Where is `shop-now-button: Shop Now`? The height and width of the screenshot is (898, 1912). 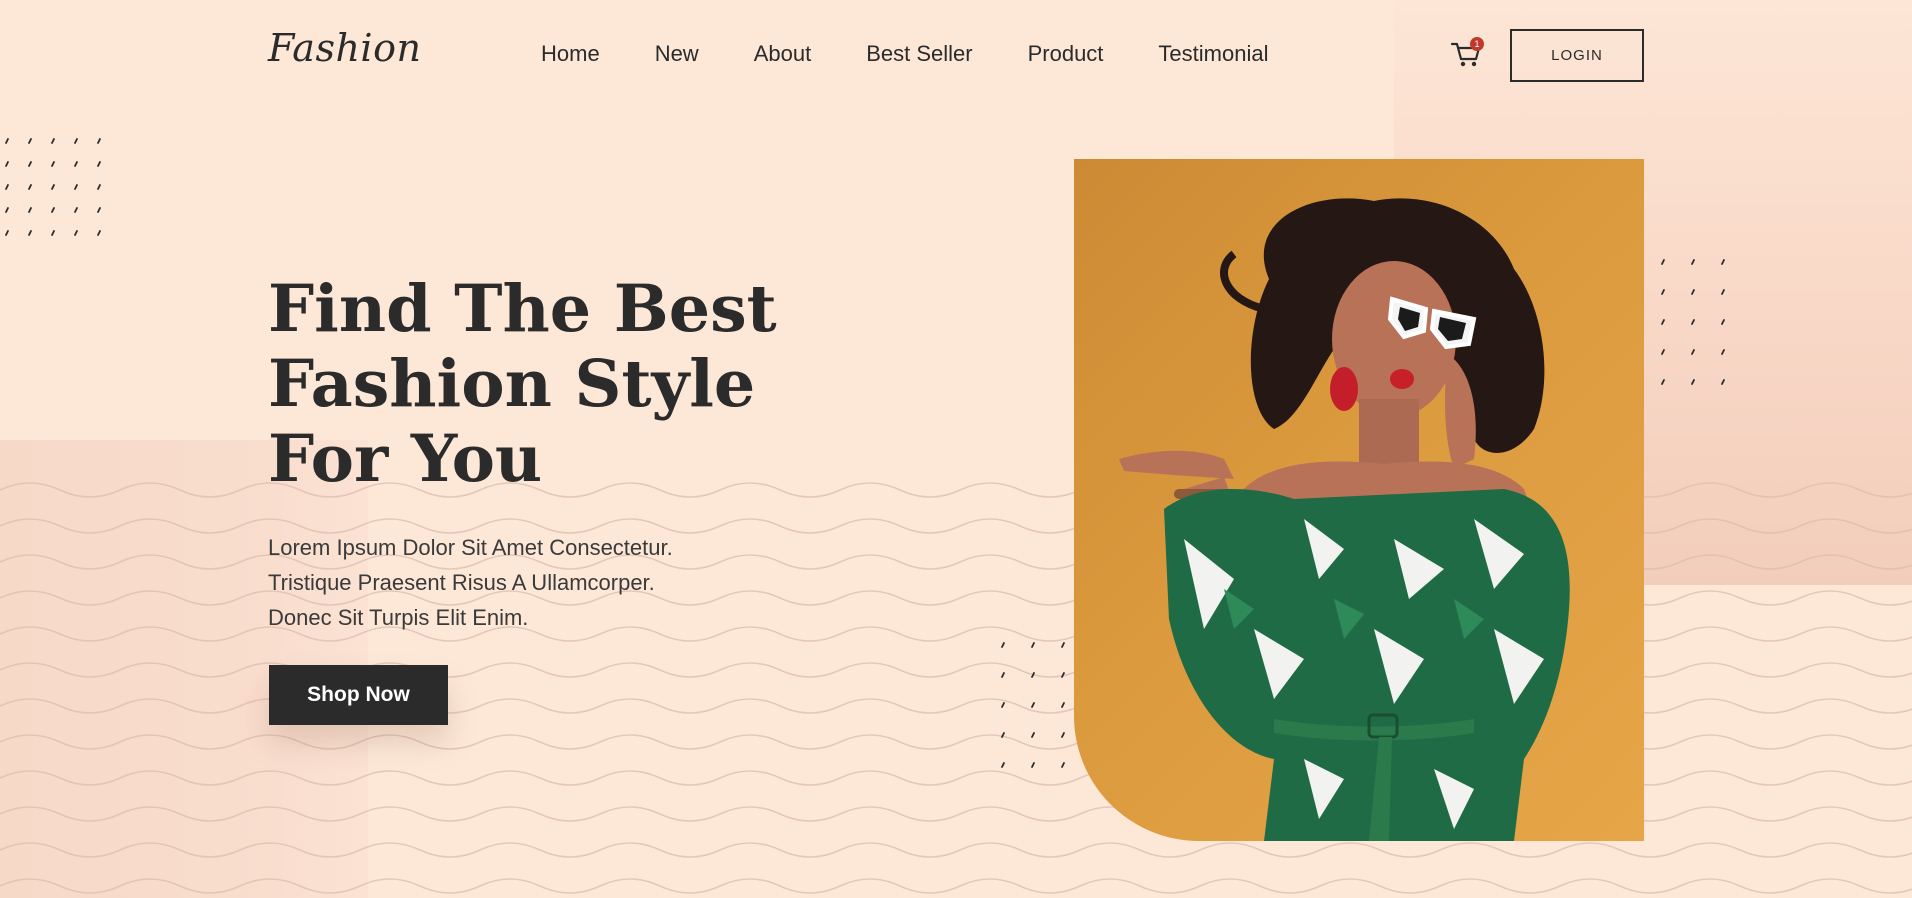
shop-now-button: Shop Now is located at coordinates (358, 695).